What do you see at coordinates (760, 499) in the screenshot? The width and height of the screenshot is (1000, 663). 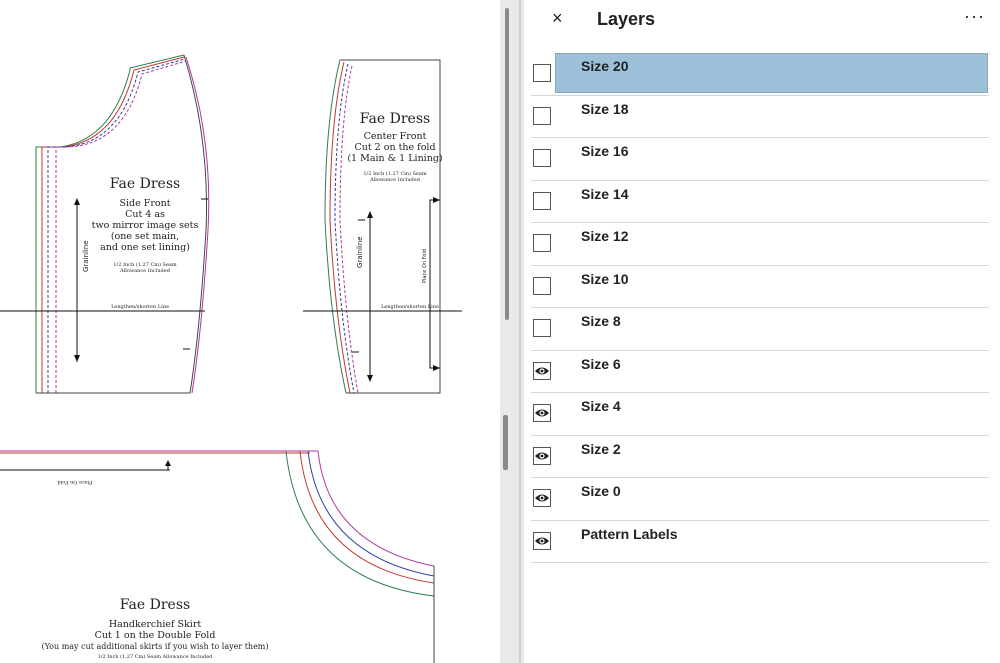 I see `layer-row: Size 0` at bounding box center [760, 499].